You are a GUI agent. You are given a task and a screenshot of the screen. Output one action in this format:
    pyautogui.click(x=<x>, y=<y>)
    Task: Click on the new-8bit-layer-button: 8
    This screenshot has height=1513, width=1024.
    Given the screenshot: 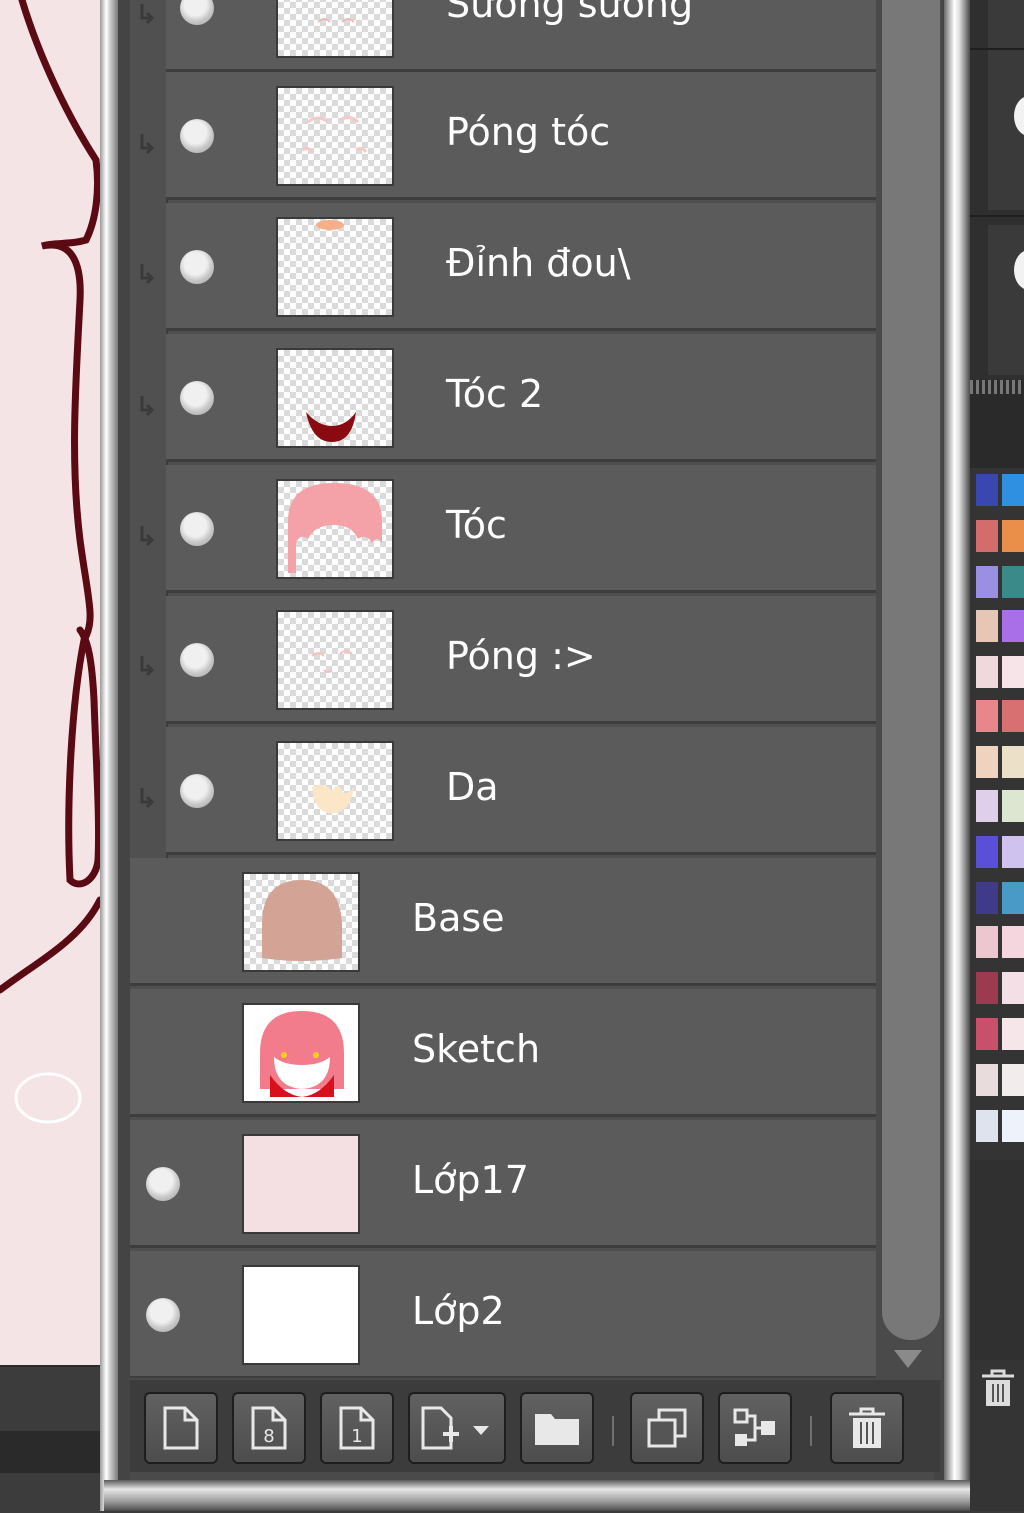 What is the action you would take?
    pyautogui.click(x=269, y=1428)
    